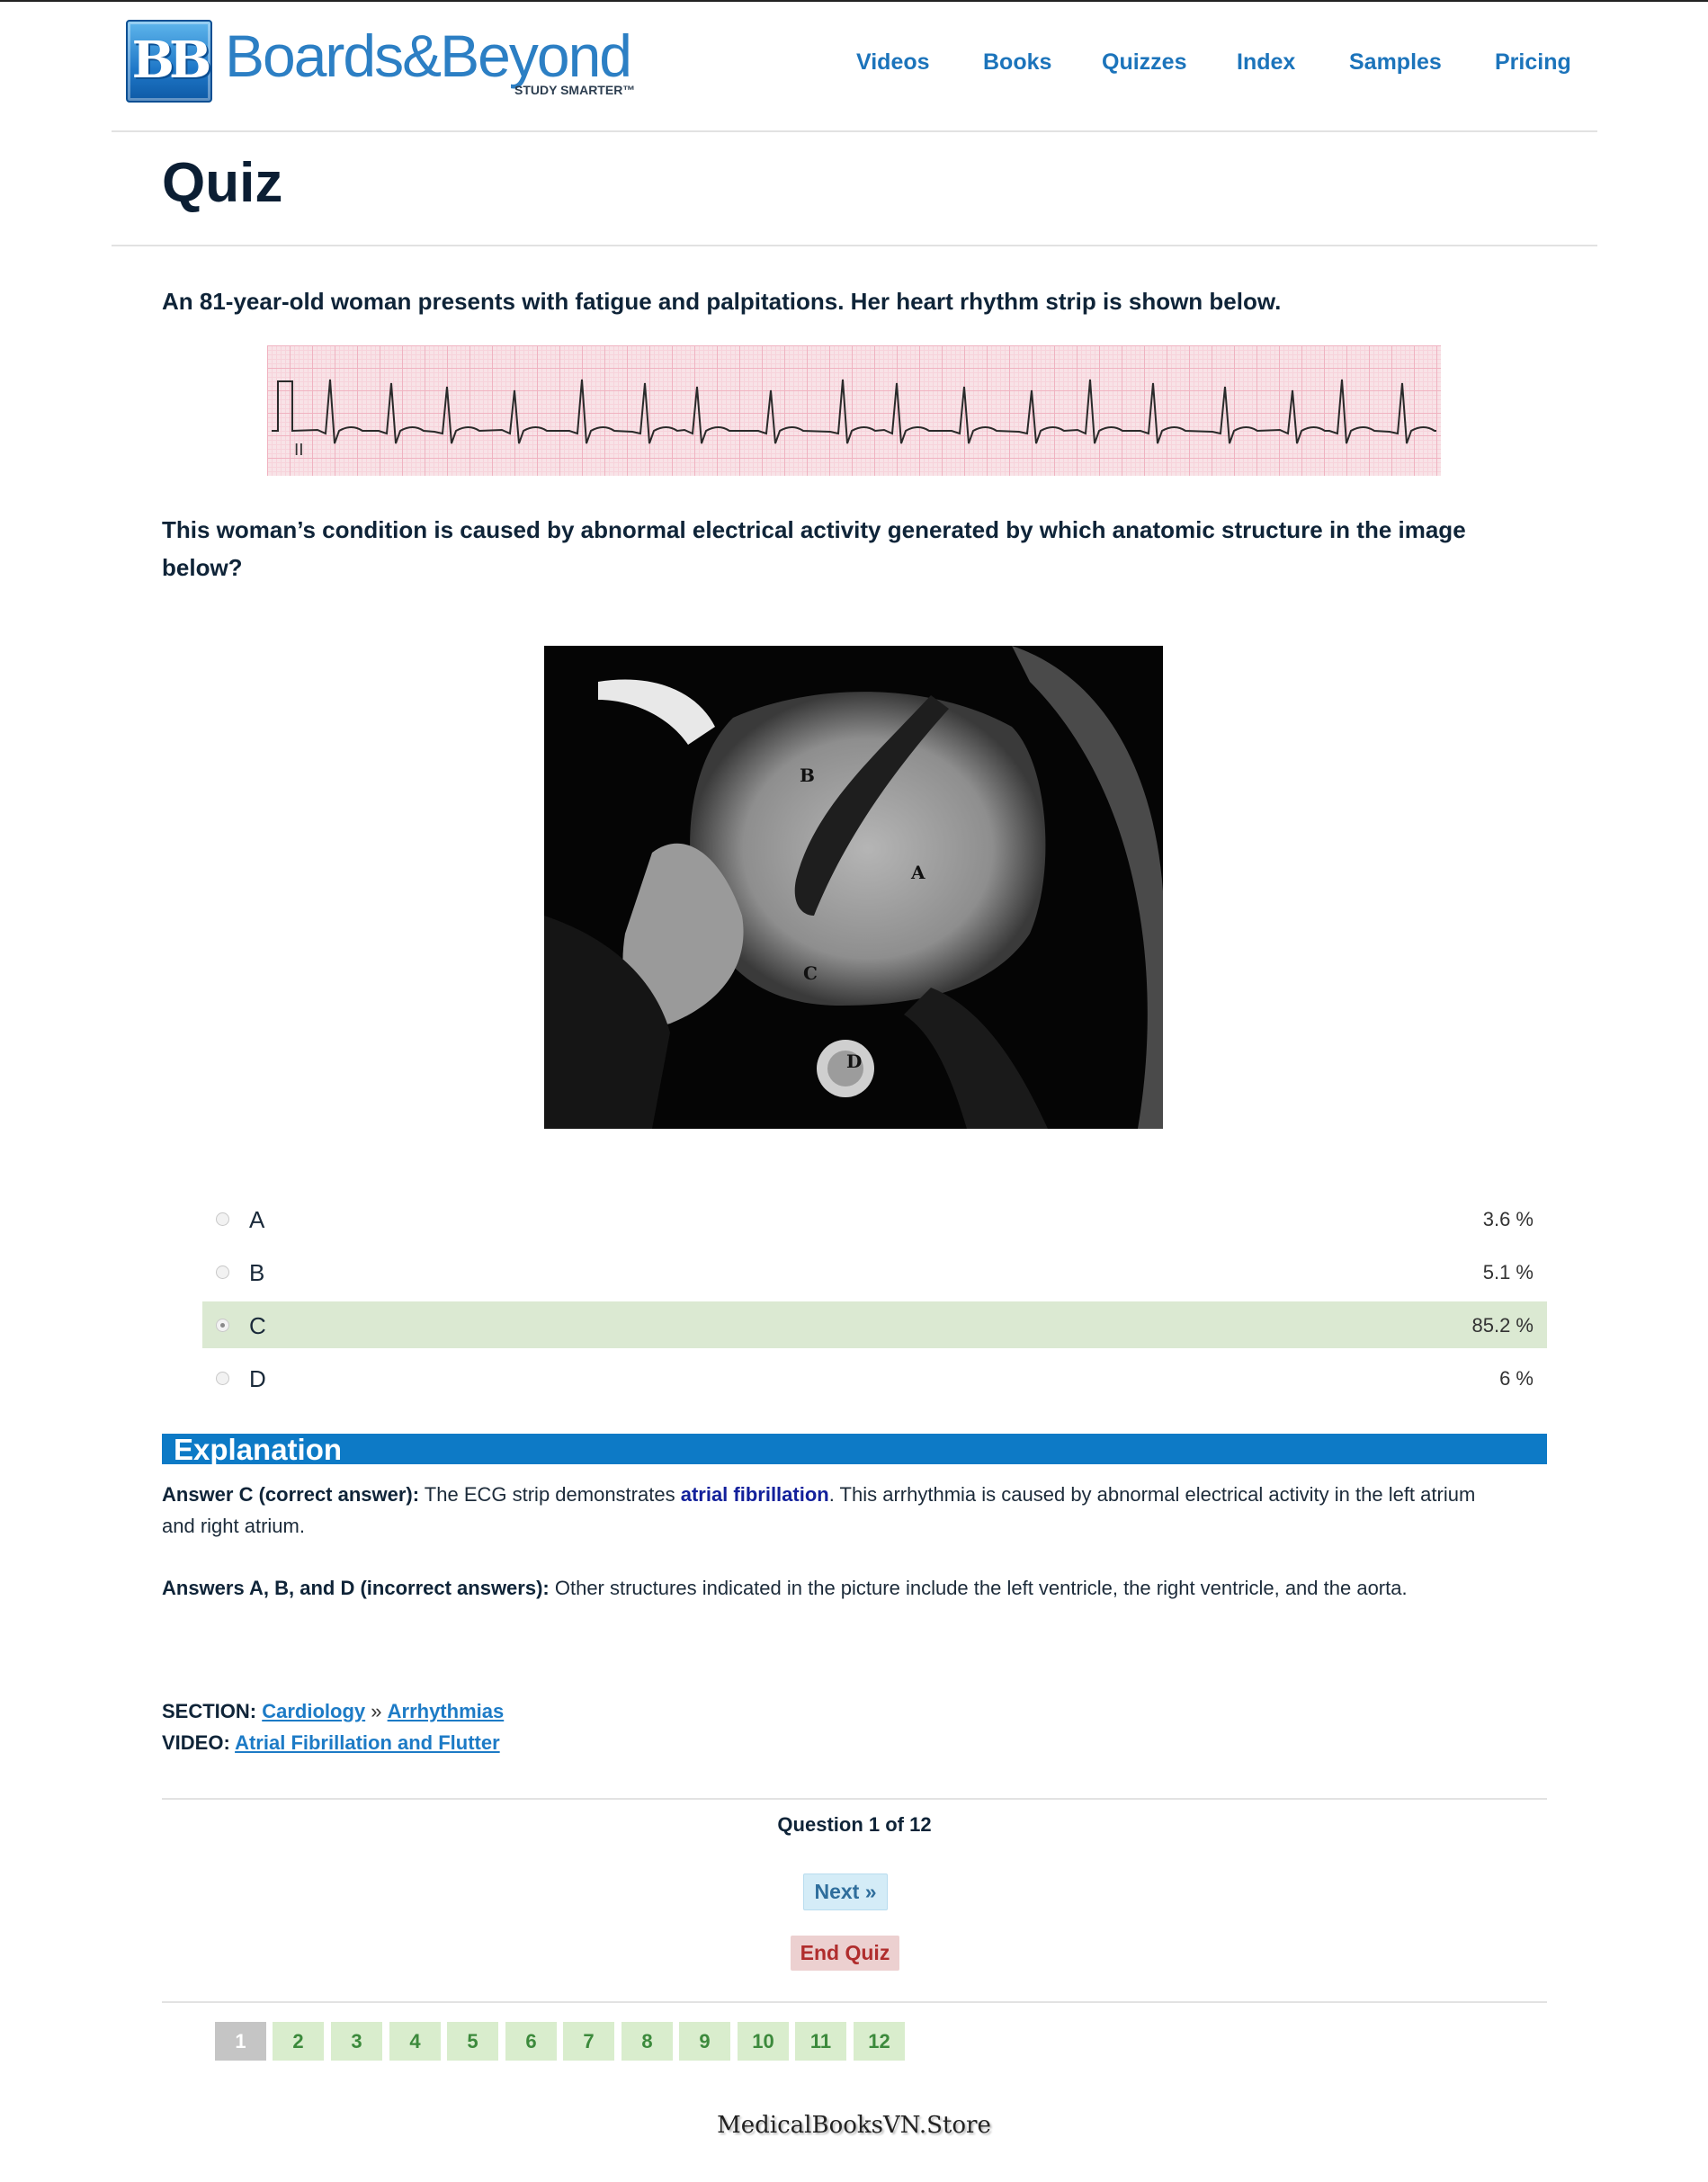 The image size is (1708, 2182). I want to click on video-reference: VIDEO: Atrial Fibrillation and Flutter, so click(331, 1743).